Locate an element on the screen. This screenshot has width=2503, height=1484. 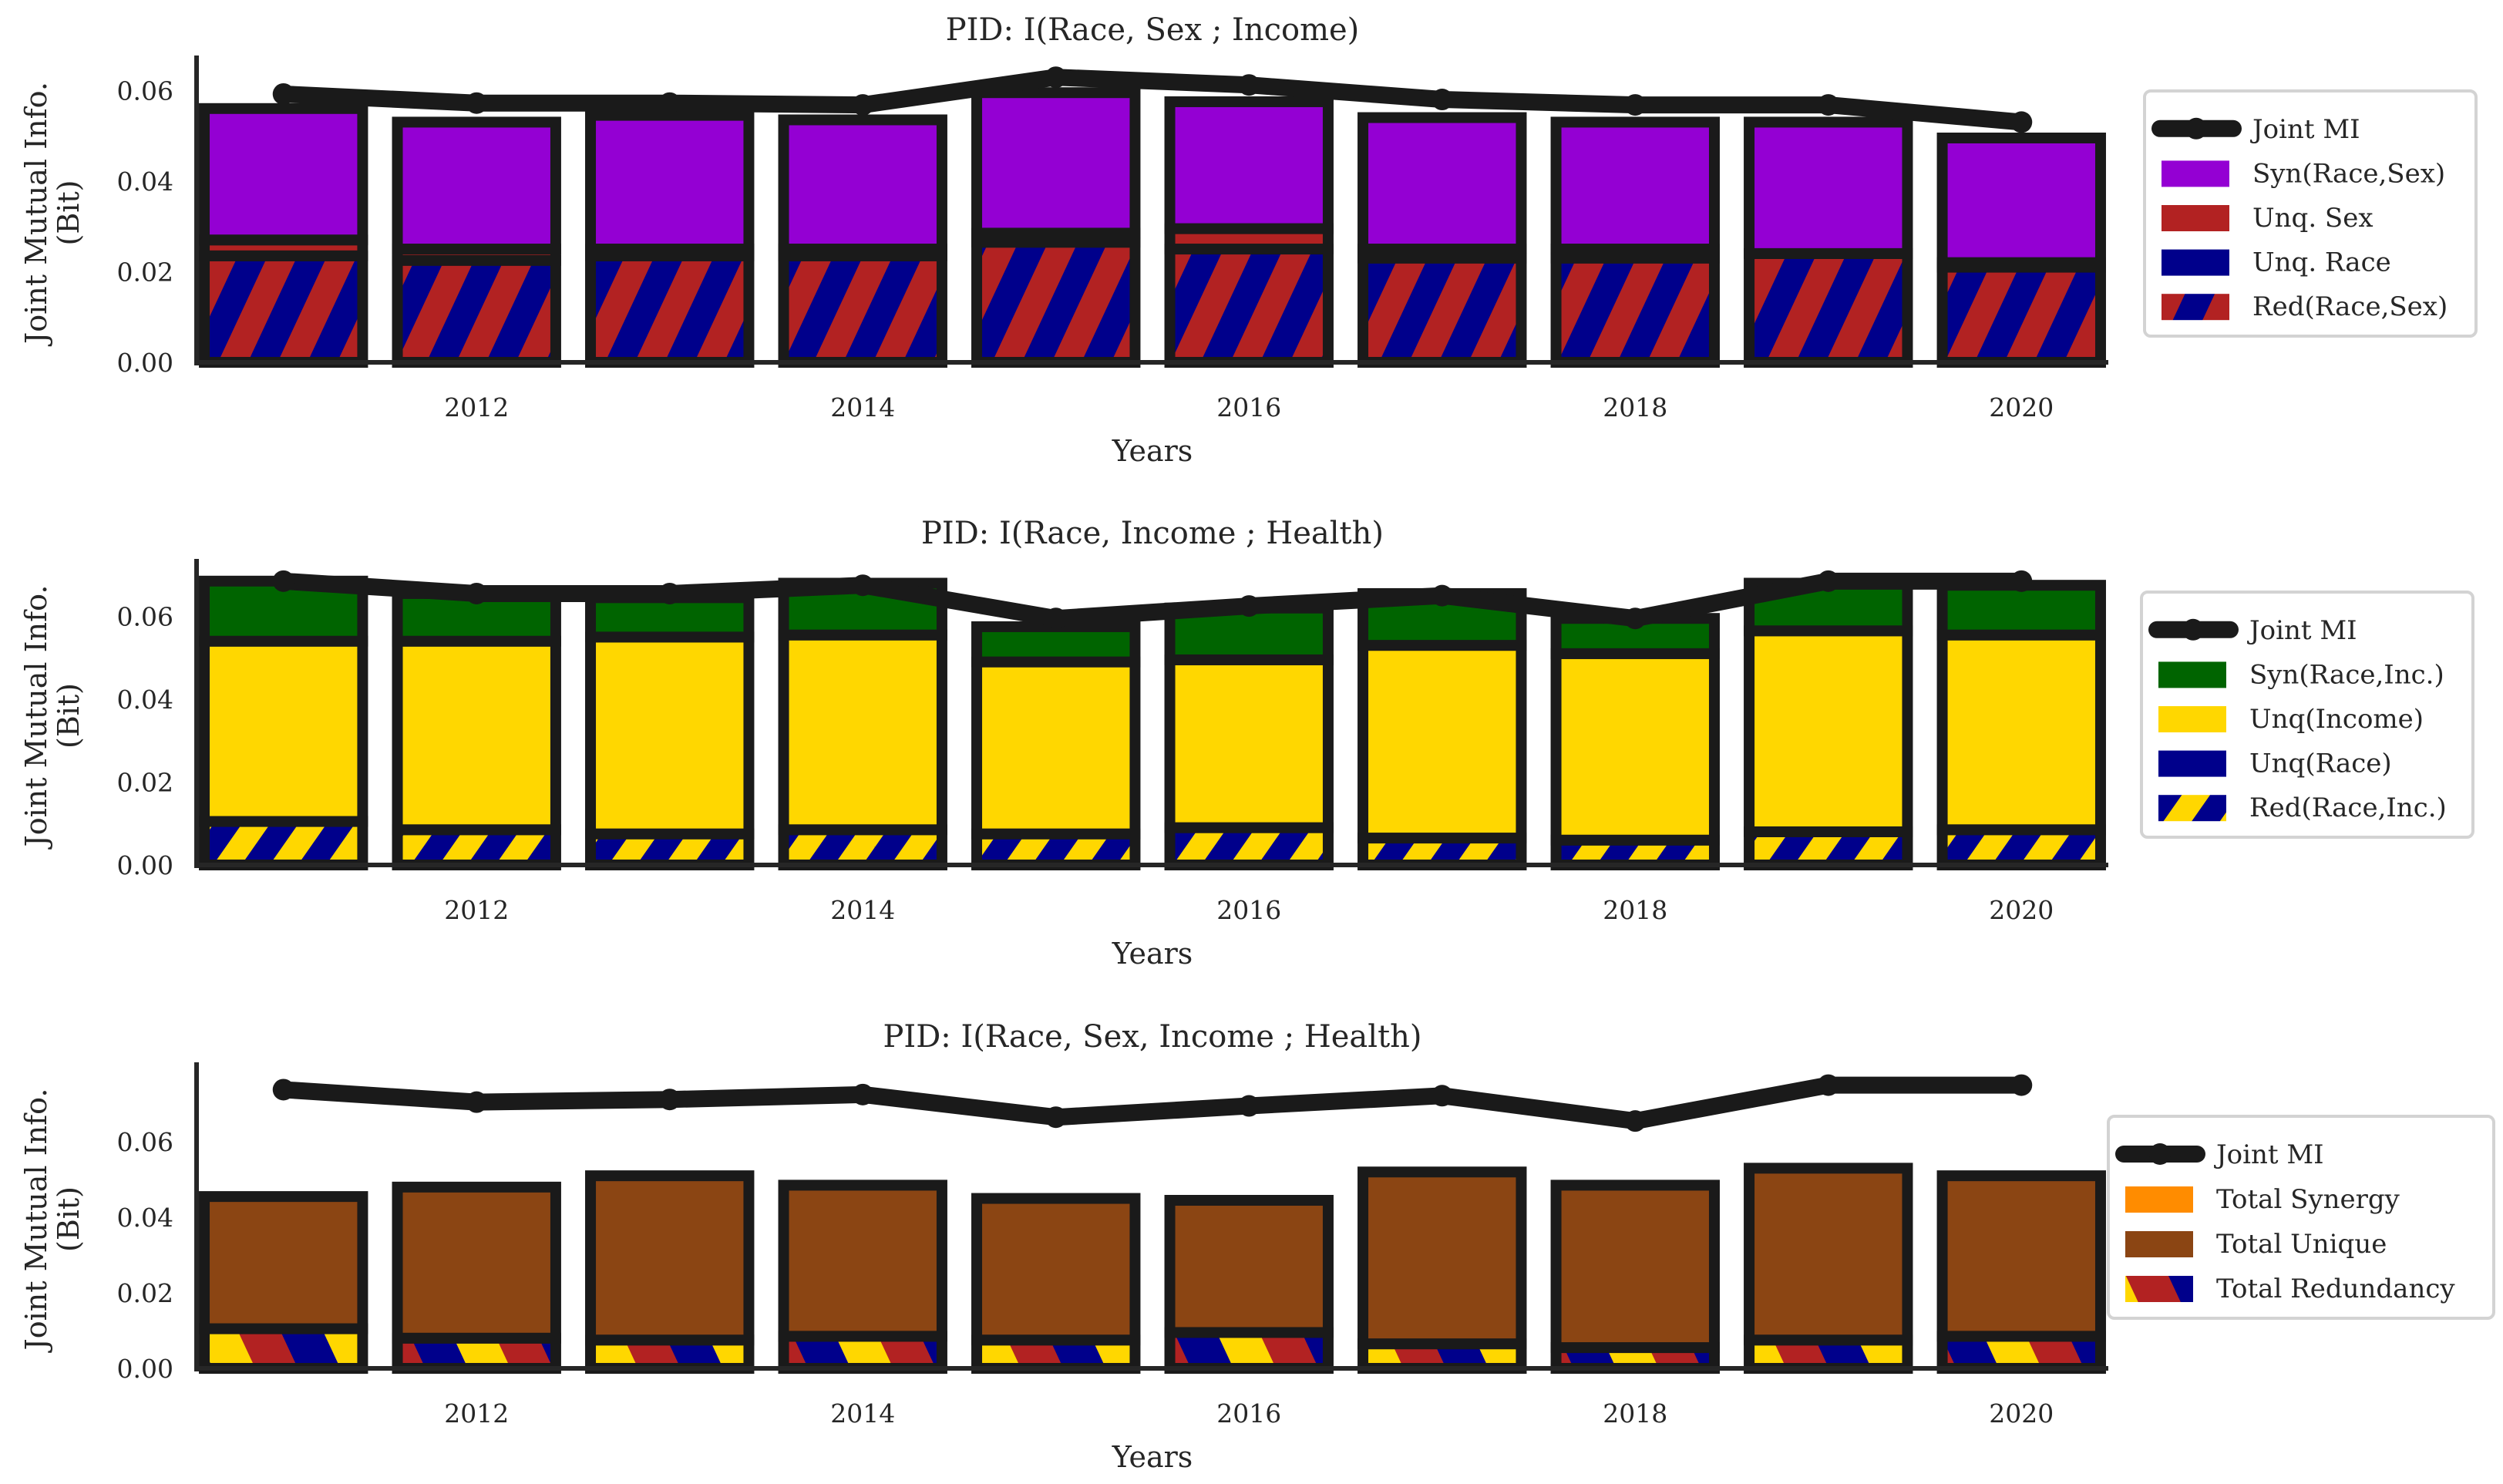
joint-mi-point-2012 is located at coordinates (477, 103).